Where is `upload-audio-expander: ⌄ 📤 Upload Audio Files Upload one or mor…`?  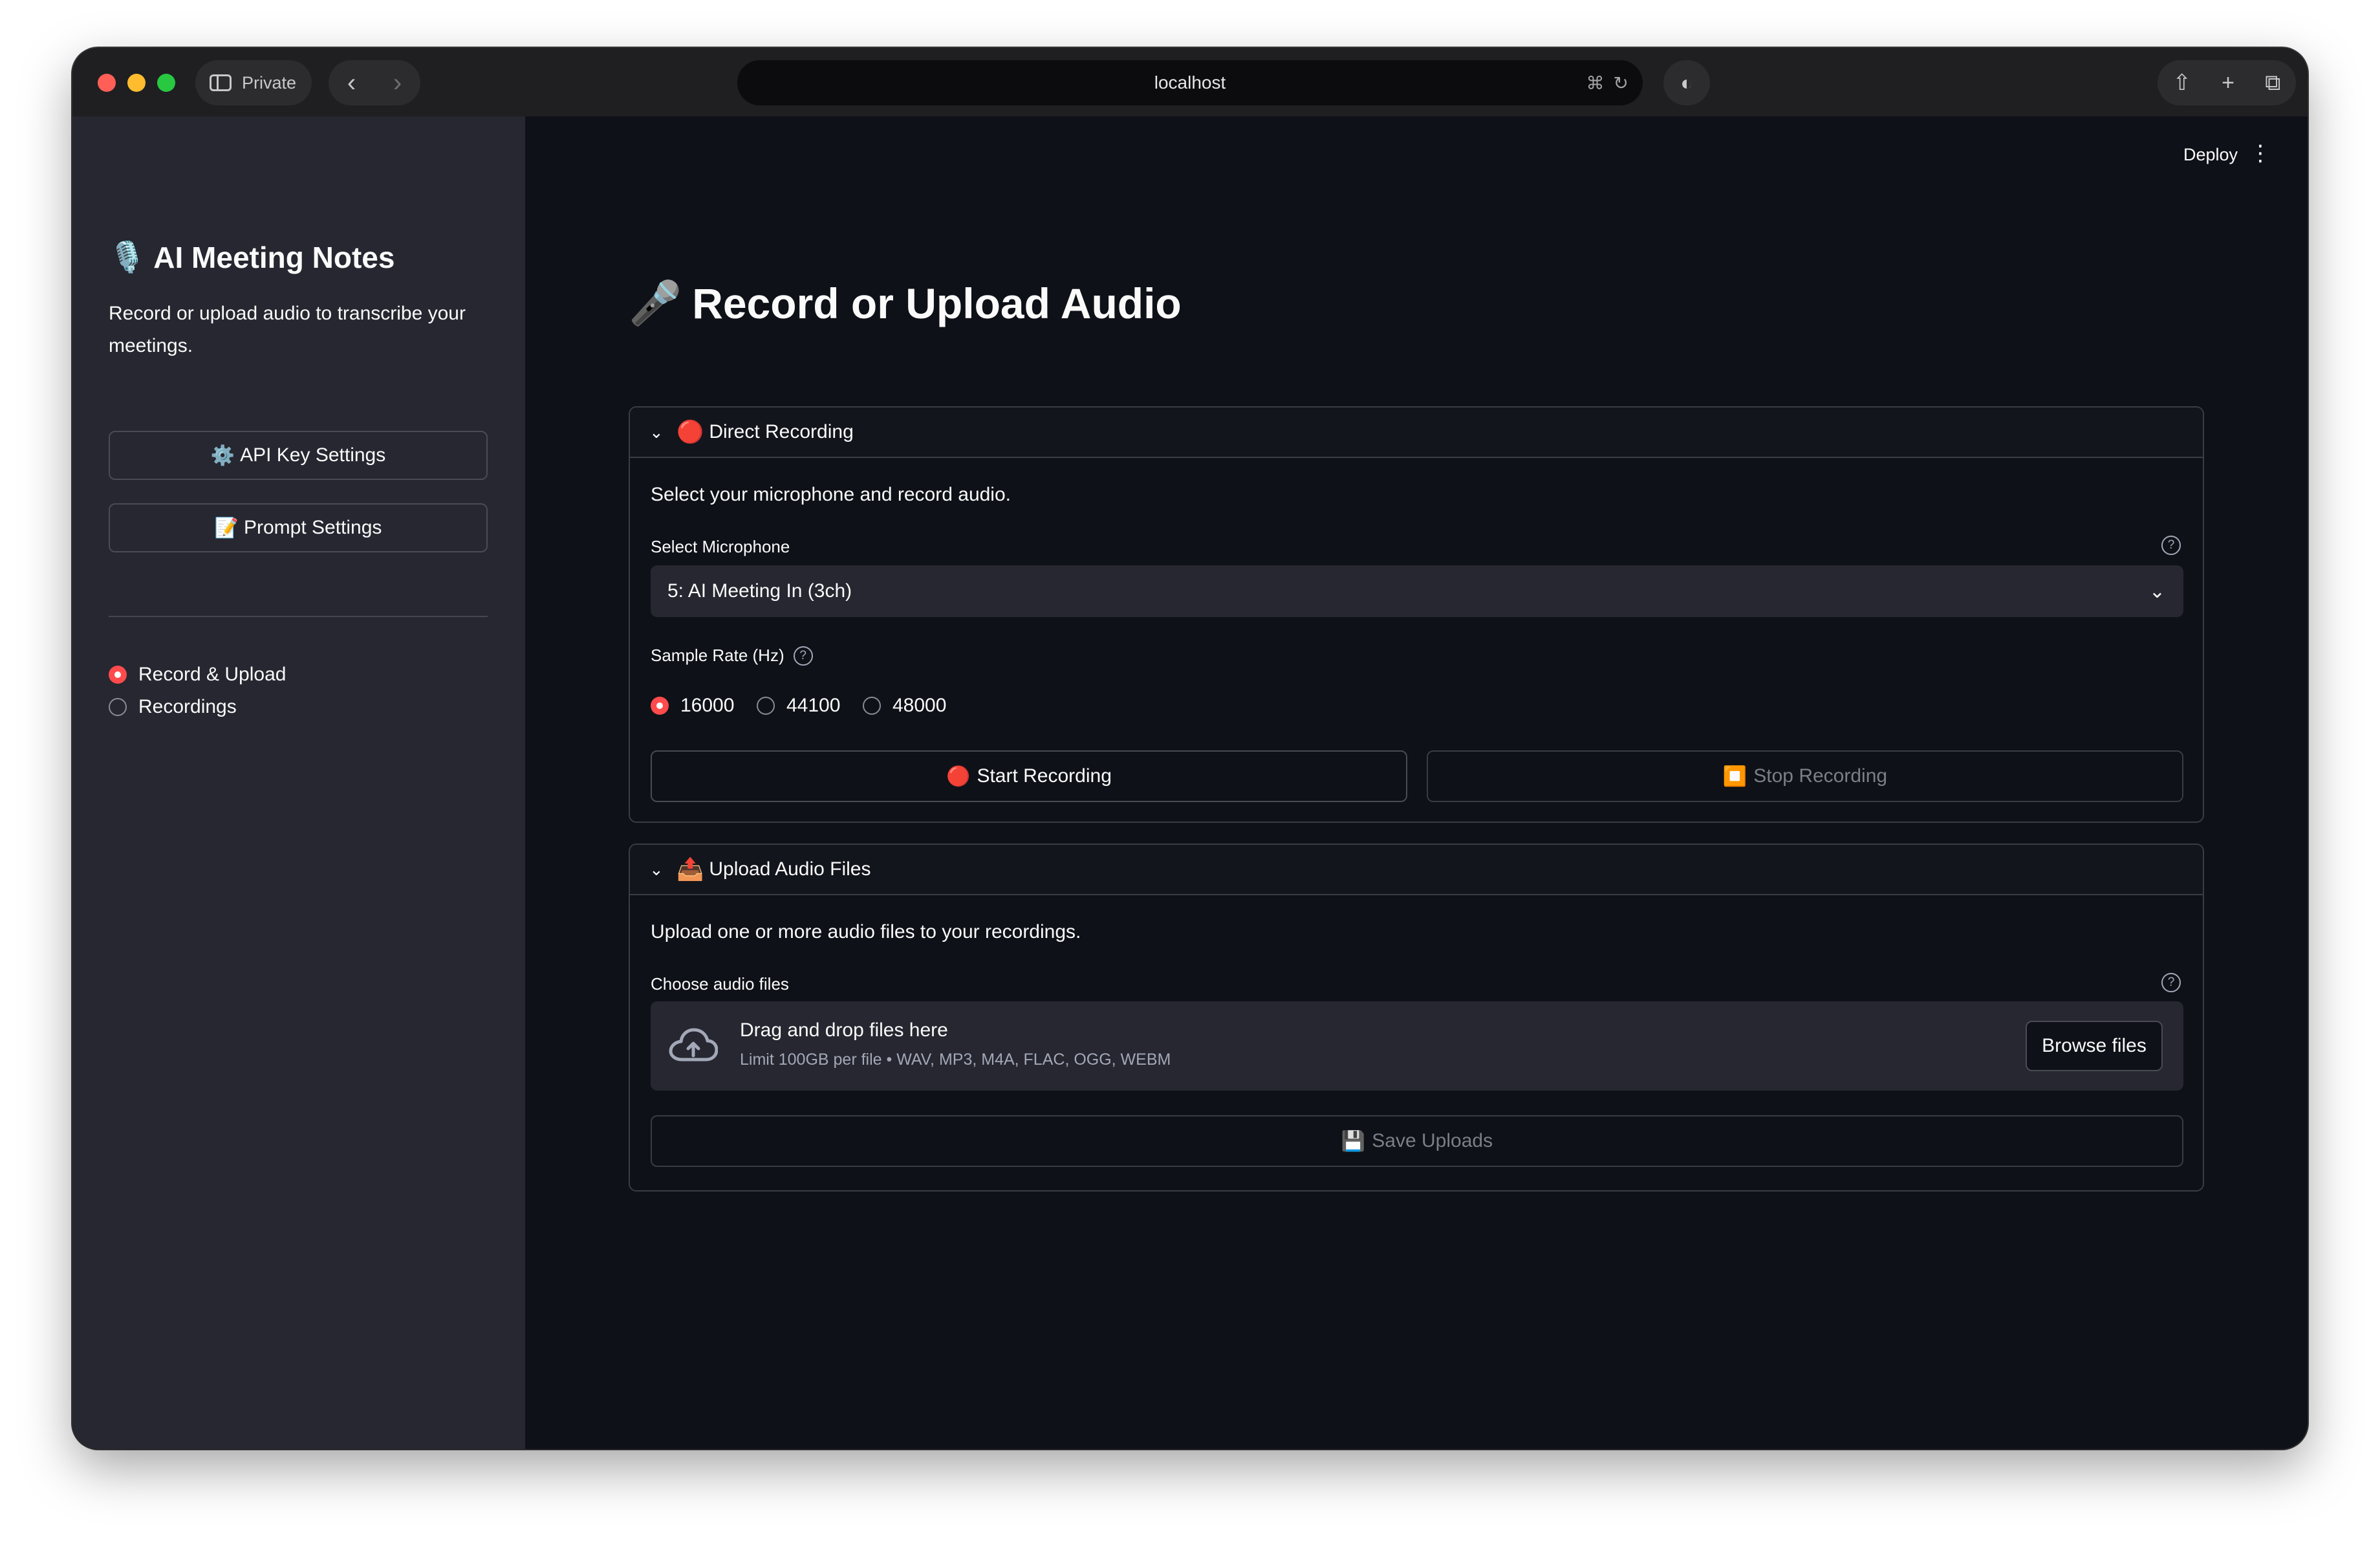
upload-audio-expander: ⌄ 📤 Upload Audio Files Upload one or mor… is located at coordinates (1416, 1018).